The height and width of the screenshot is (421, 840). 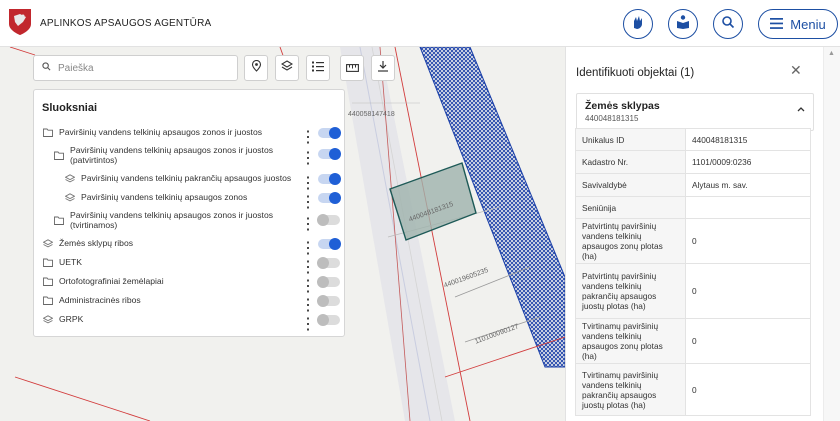 What do you see at coordinates (796, 70) in the screenshot?
I see `close-icon: ✕` at bounding box center [796, 70].